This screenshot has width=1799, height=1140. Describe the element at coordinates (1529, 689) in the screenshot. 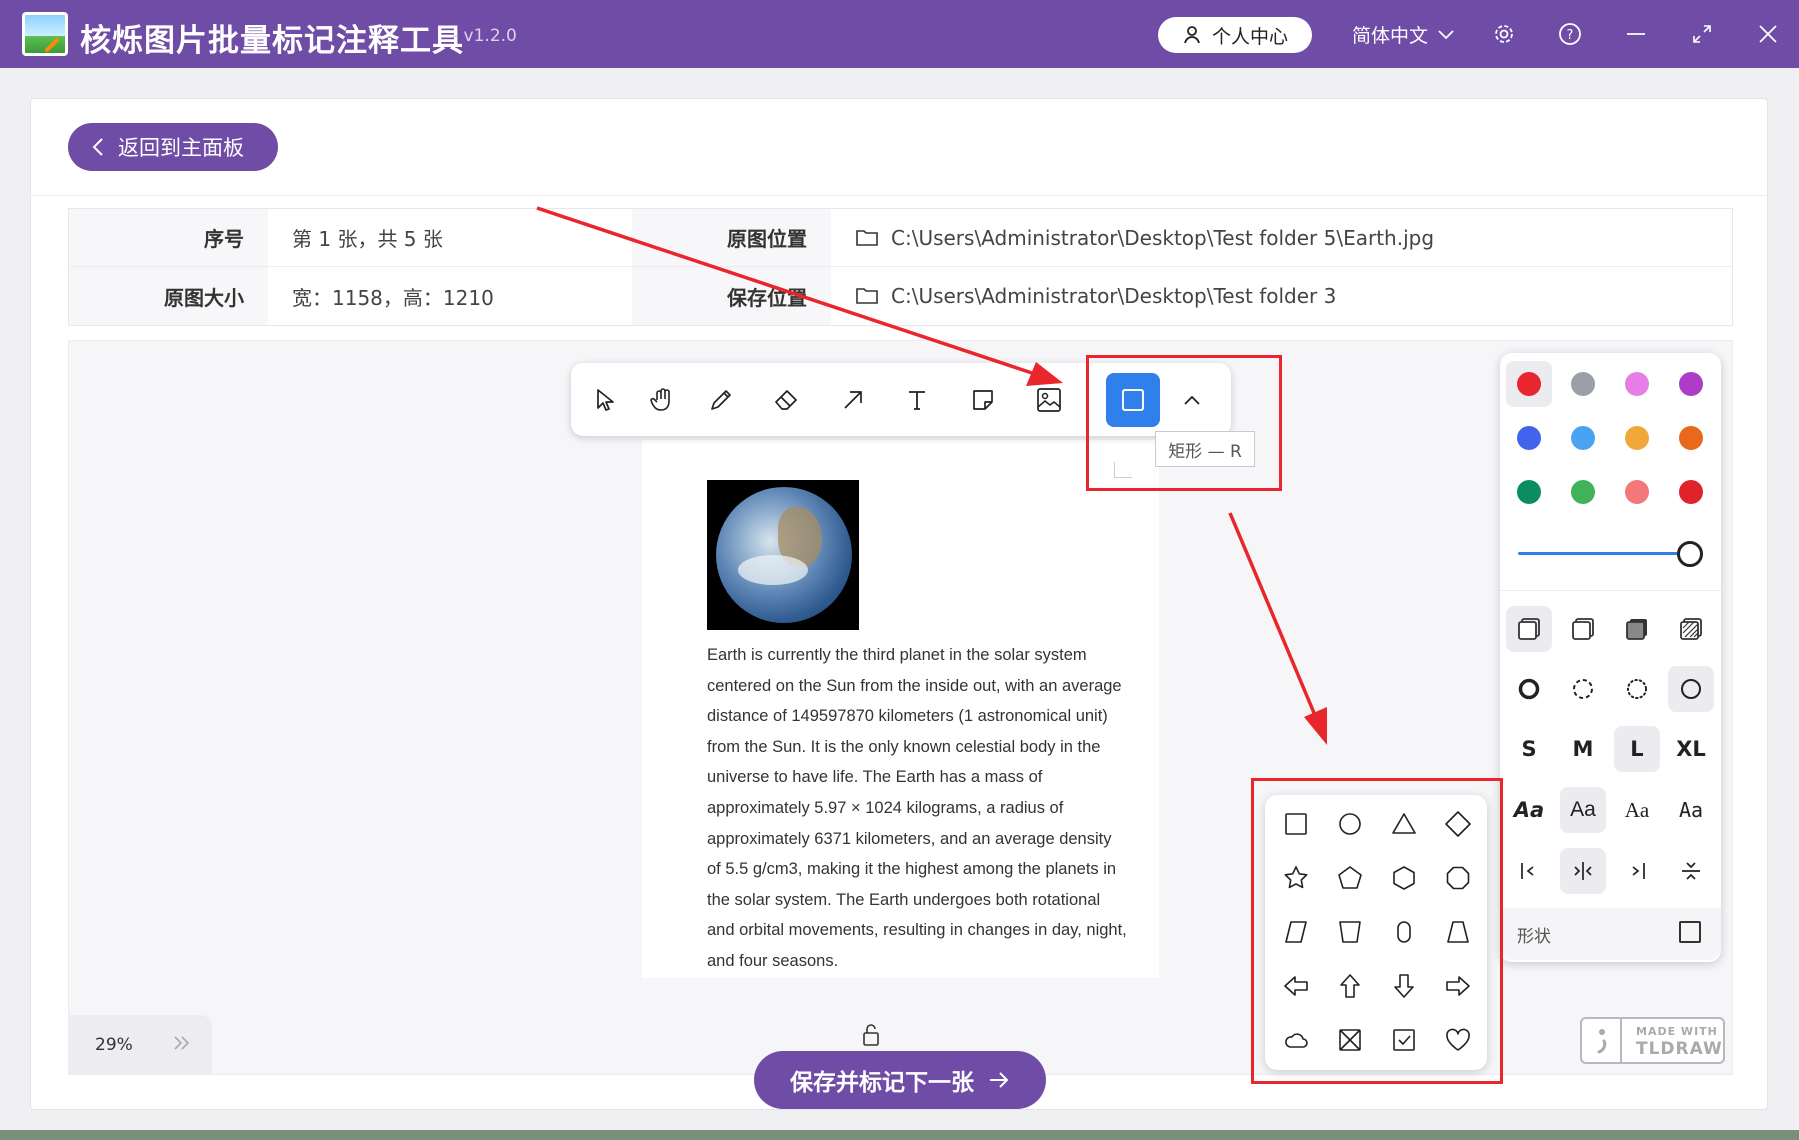

I see `dash-draw-icon` at that location.